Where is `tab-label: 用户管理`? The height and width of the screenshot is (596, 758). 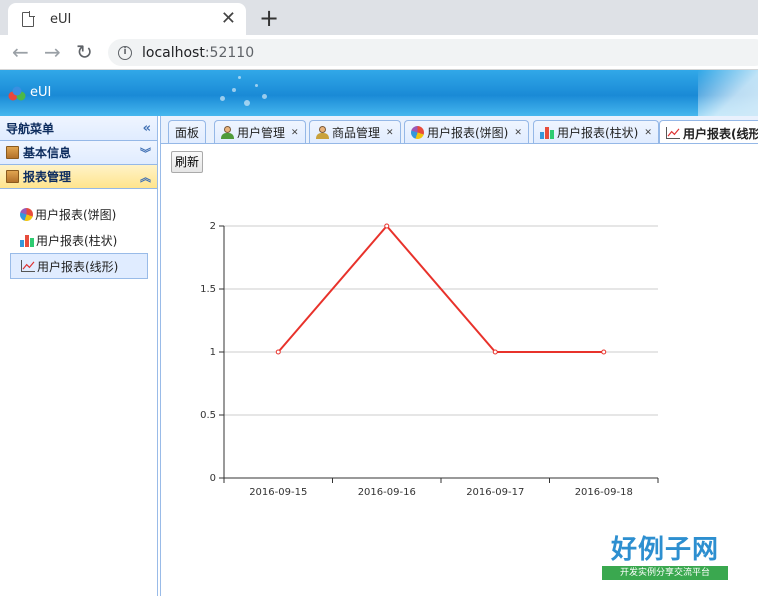
tab-label: 用户管理 is located at coordinates (261, 133).